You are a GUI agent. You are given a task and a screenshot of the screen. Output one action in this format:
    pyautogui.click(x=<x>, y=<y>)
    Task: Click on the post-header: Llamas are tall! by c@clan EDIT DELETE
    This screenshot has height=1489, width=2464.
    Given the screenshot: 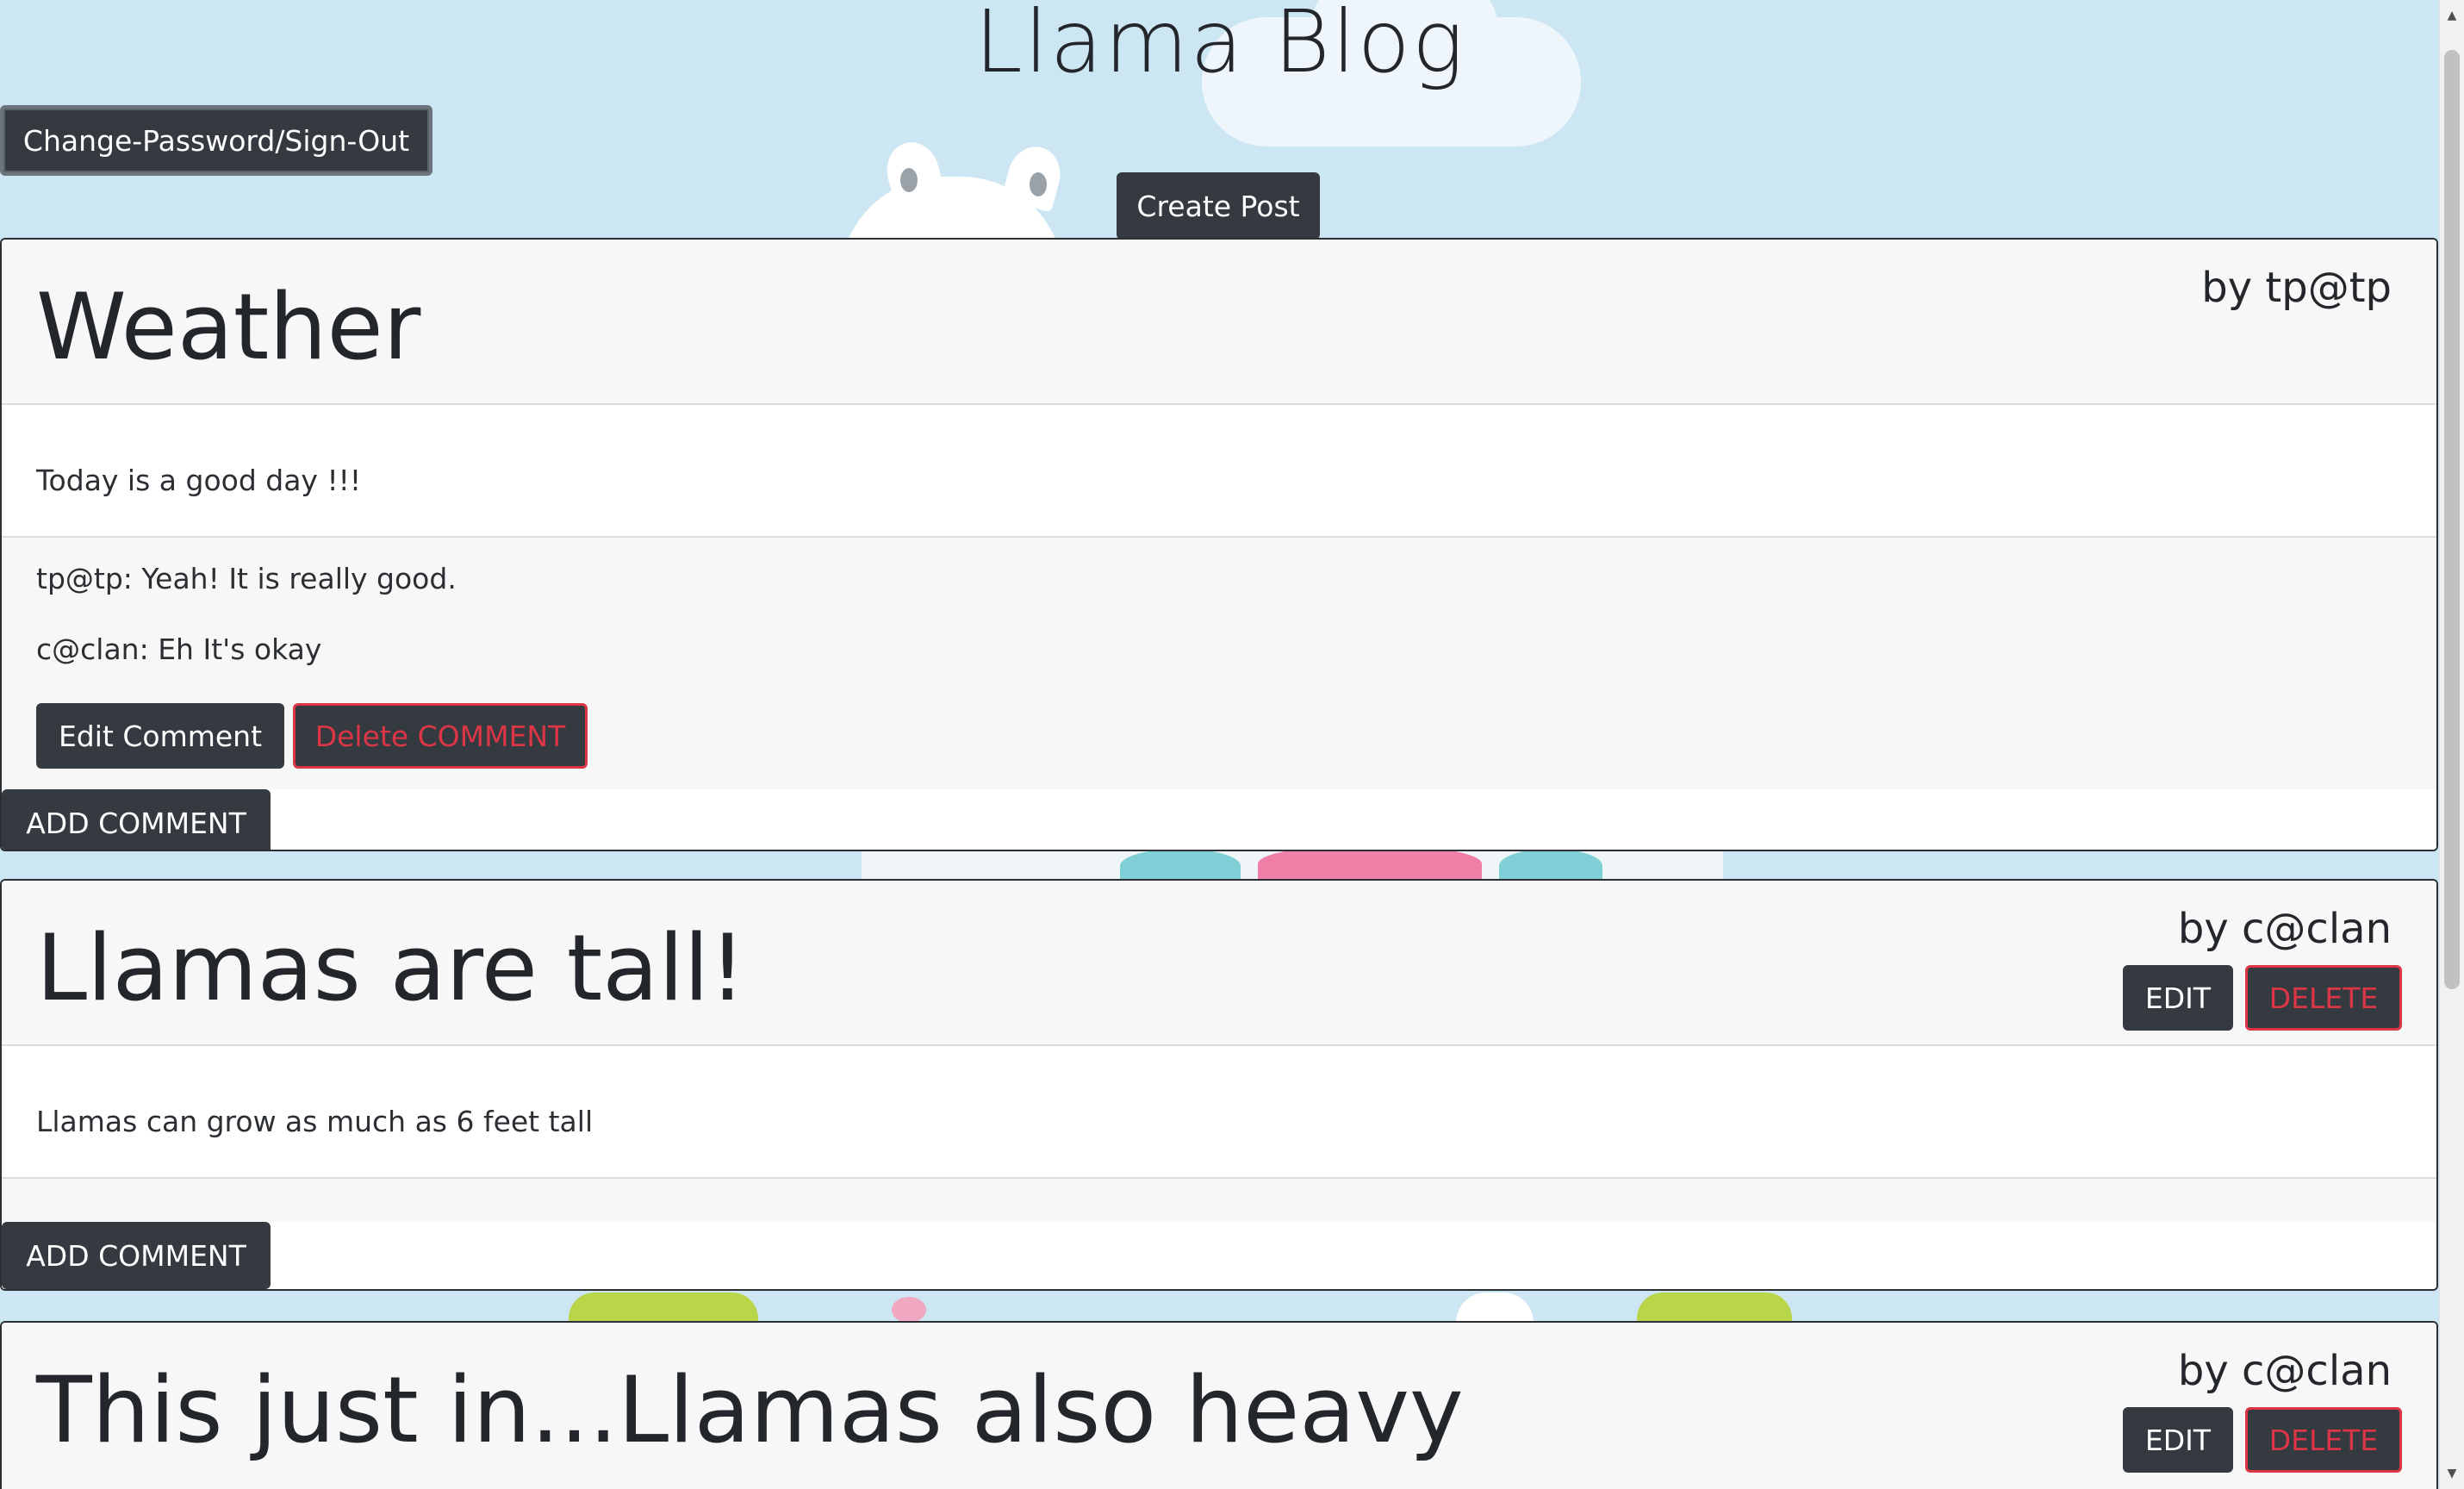 What is the action you would take?
    pyautogui.click(x=1219, y=963)
    